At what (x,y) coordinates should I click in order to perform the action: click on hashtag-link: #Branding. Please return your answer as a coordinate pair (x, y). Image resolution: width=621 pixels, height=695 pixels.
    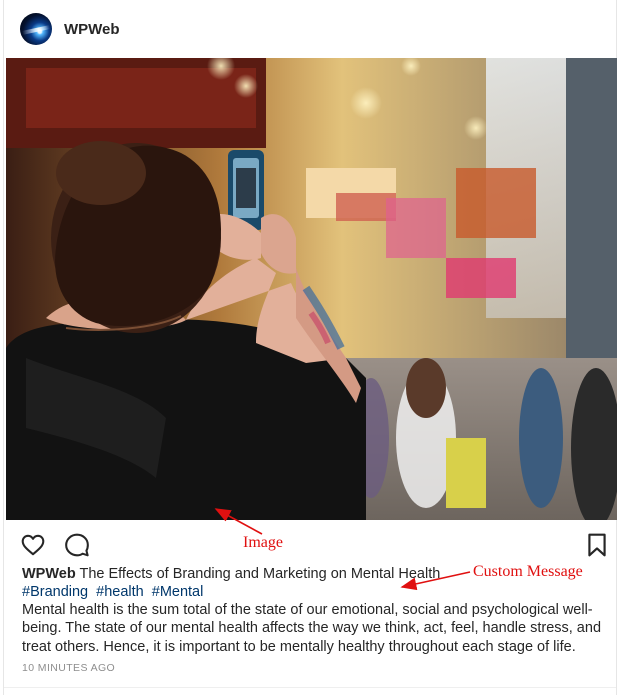
    Looking at the image, I should click on (55, 592).